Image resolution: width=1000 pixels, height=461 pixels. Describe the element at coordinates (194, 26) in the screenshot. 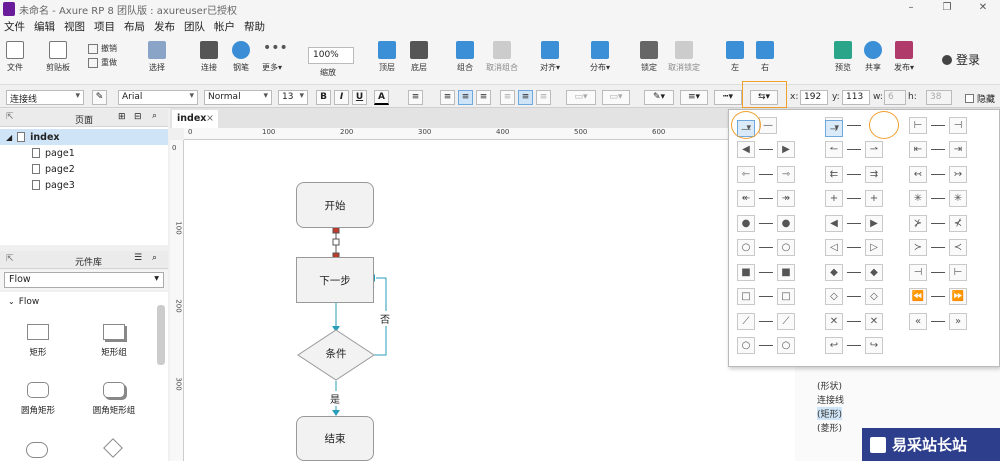

I see `menu-team: 团队` at that location.